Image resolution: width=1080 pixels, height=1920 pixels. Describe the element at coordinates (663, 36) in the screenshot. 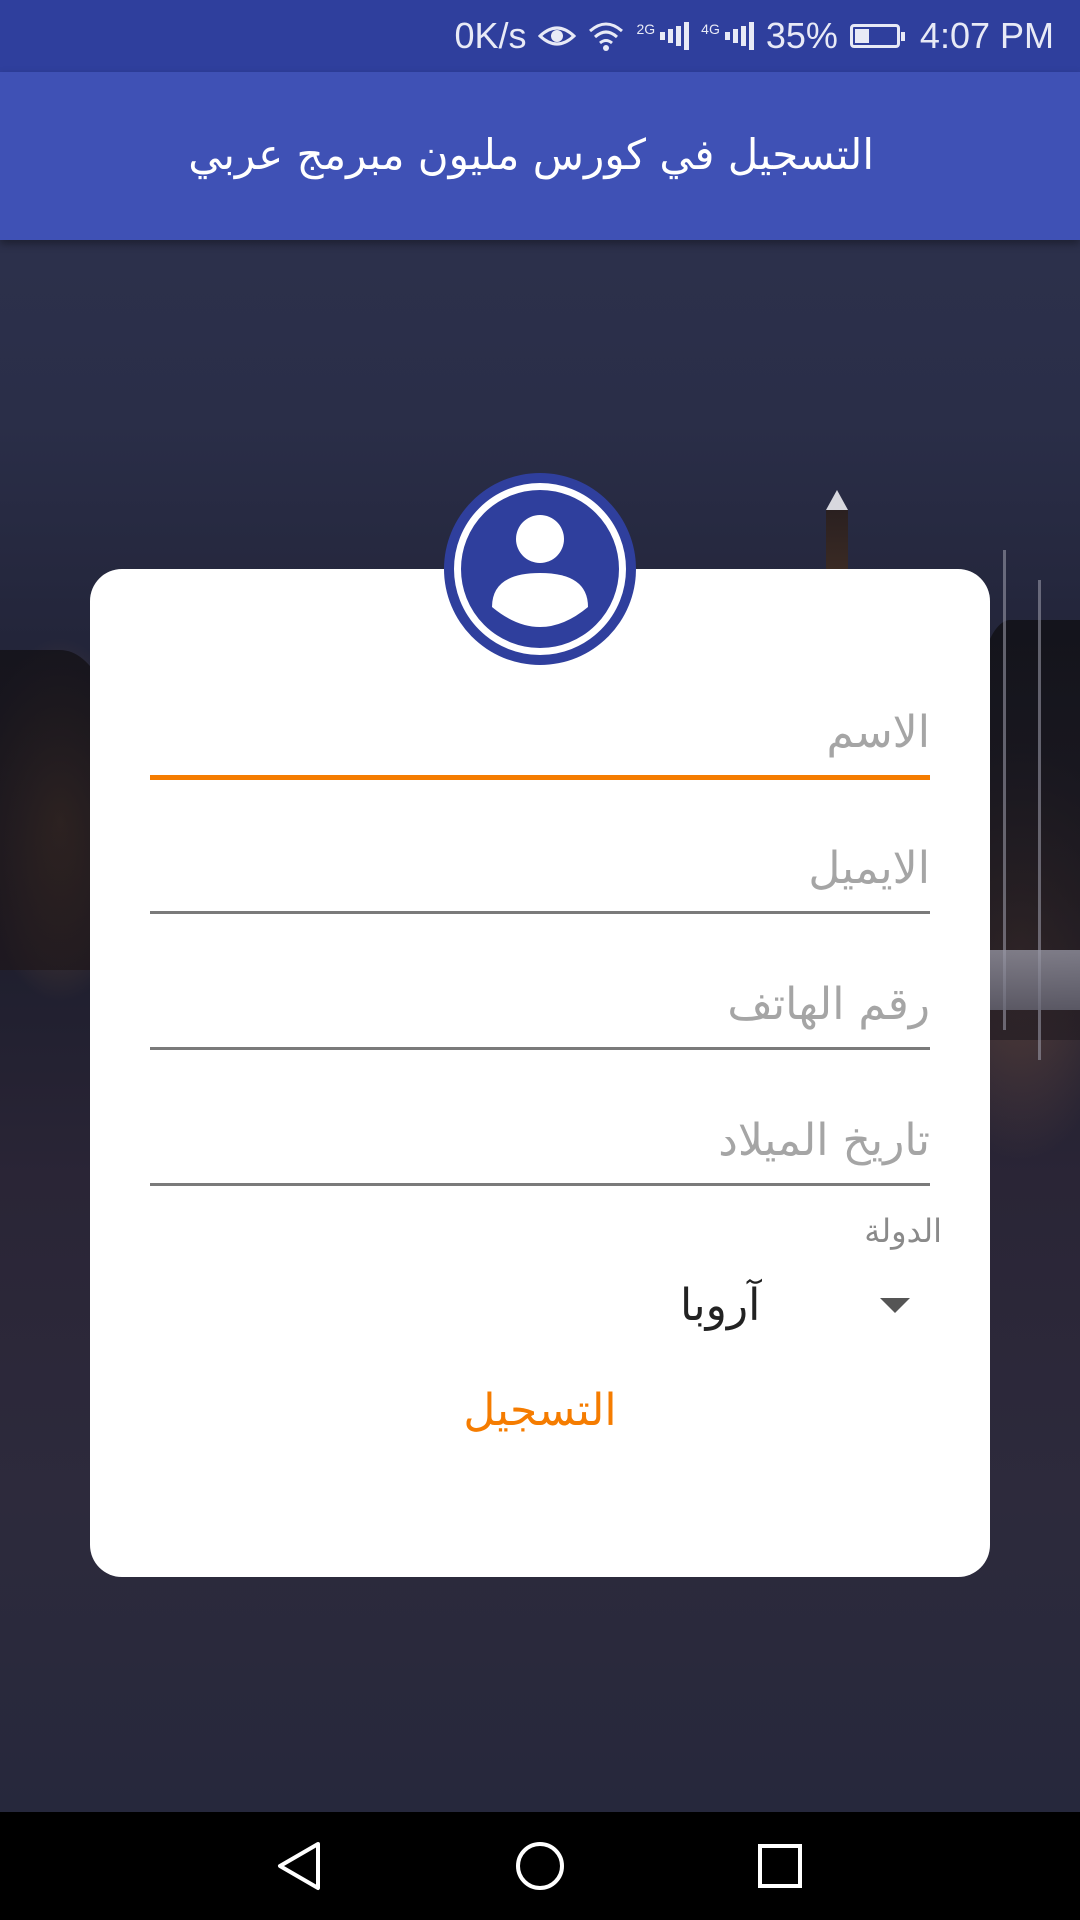

I see `cell-signal-icon: 2G` at that location.